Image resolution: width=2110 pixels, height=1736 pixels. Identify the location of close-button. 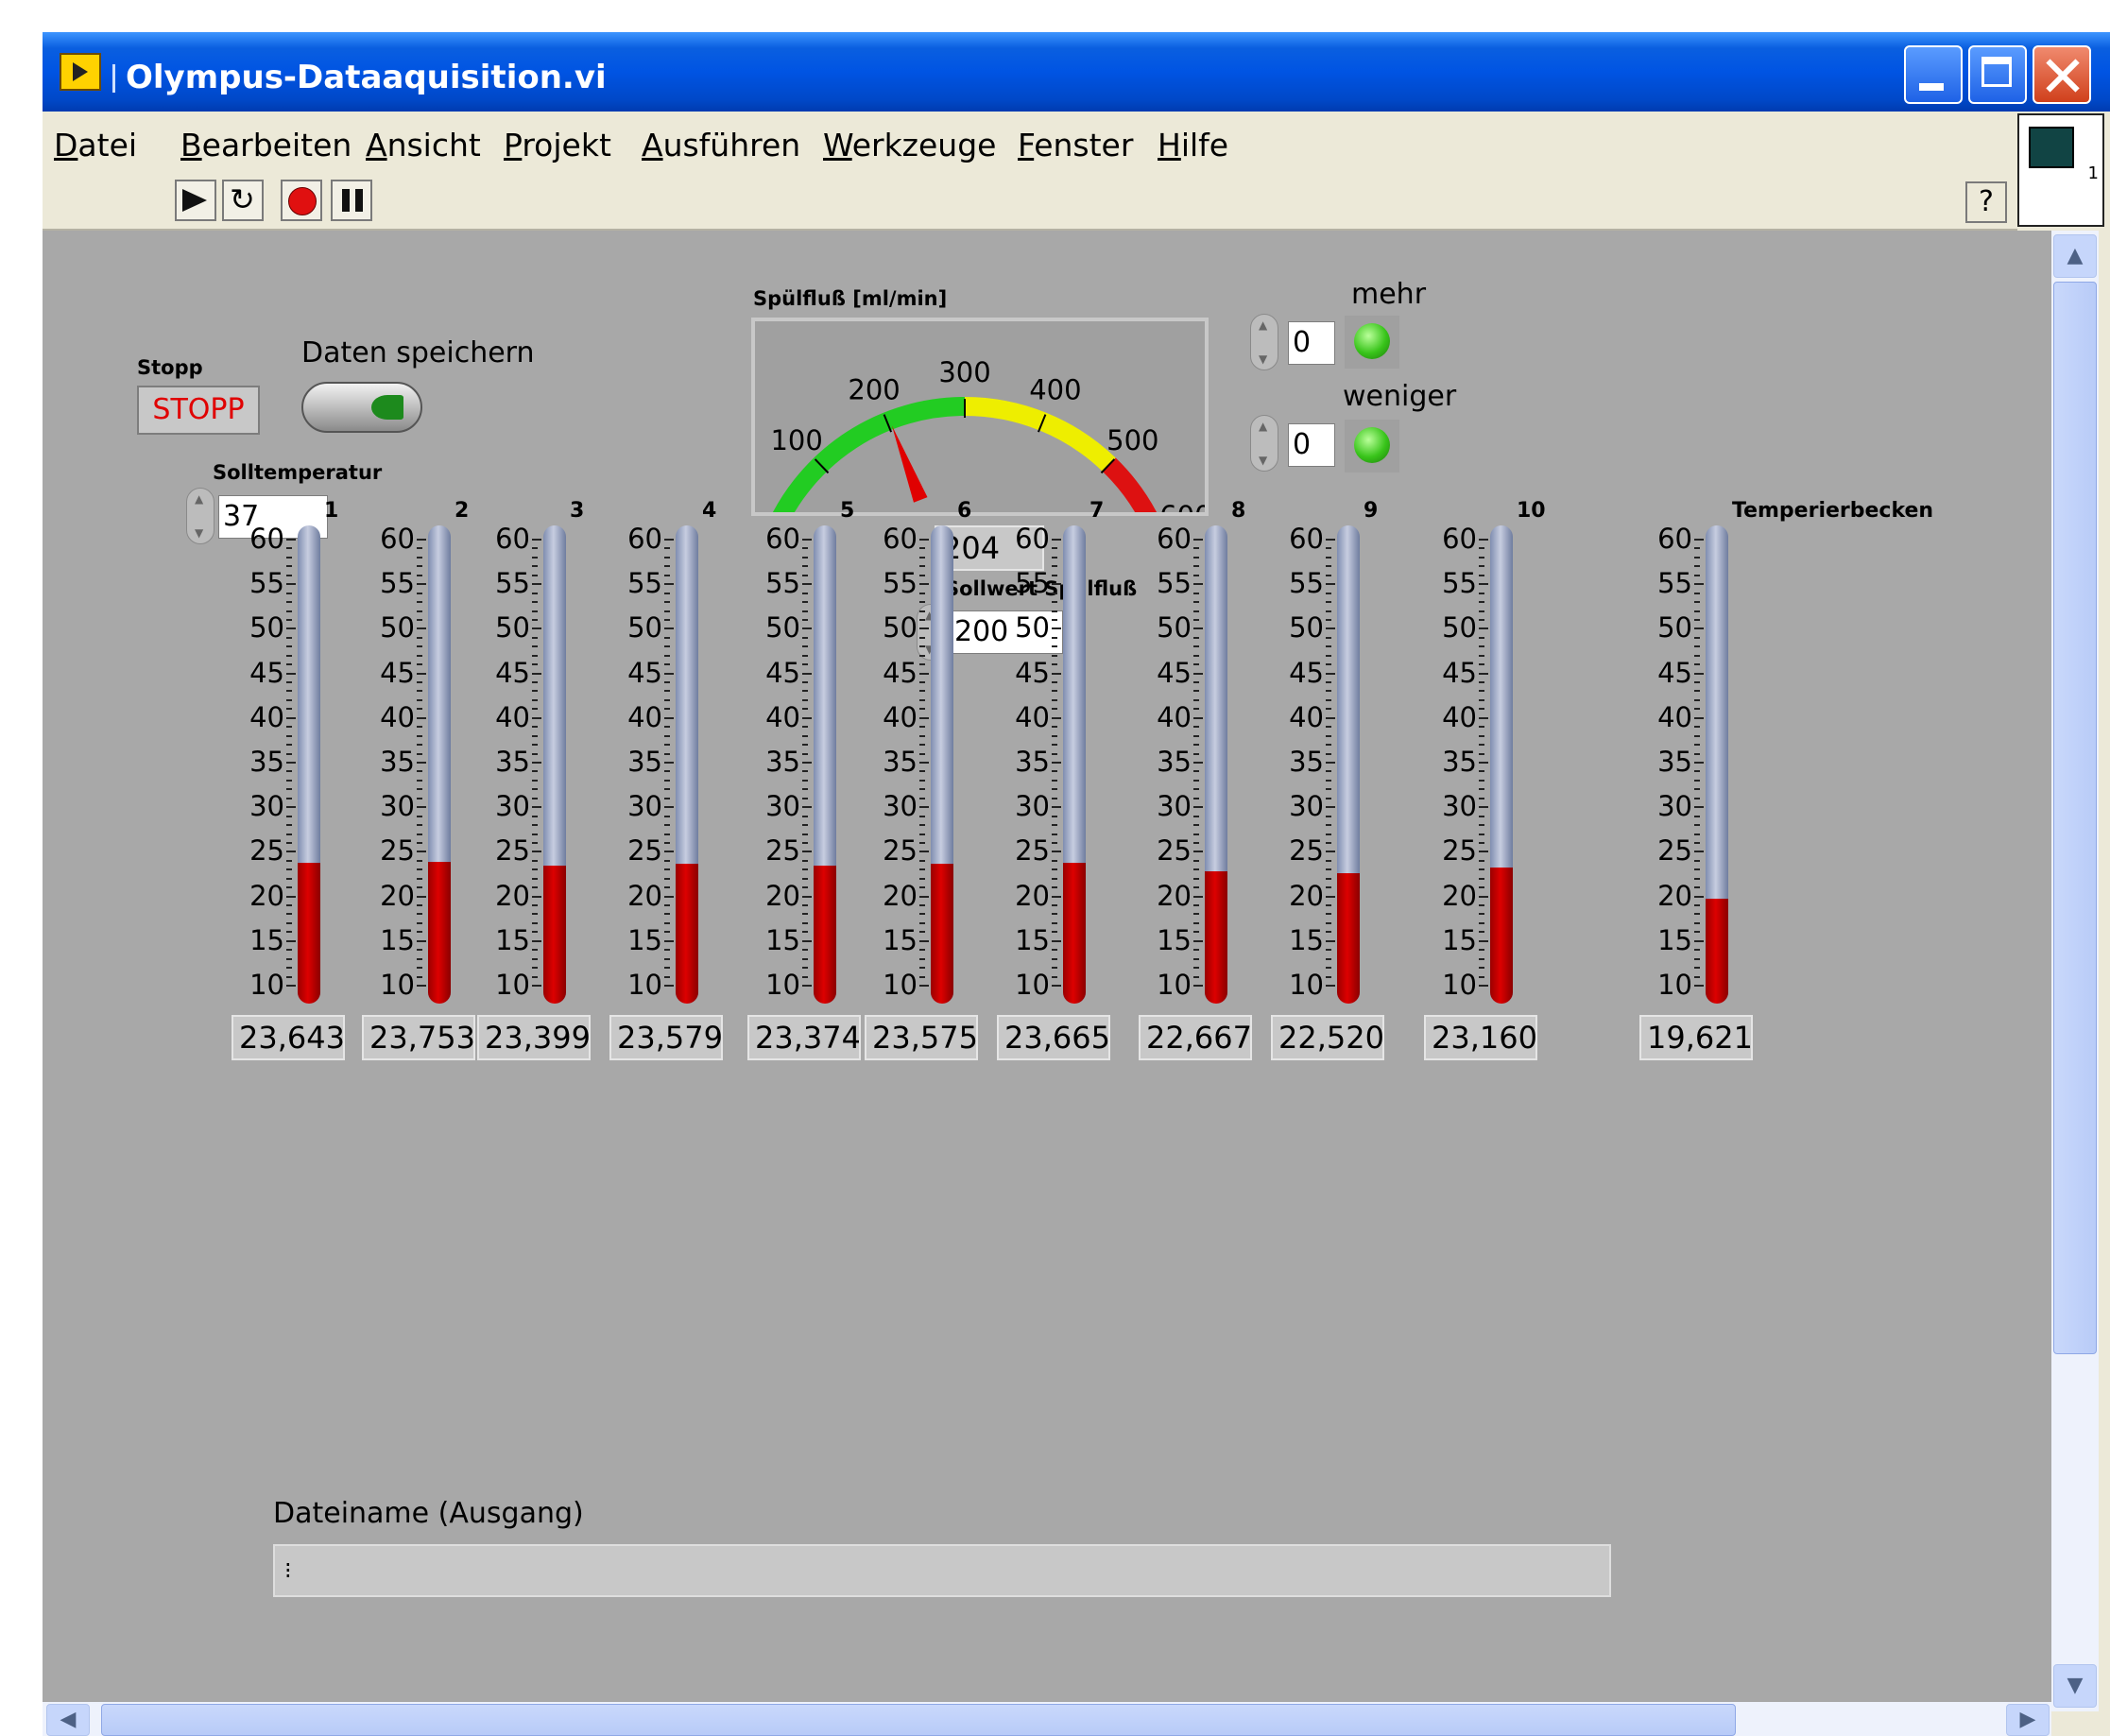
(2062, 74).